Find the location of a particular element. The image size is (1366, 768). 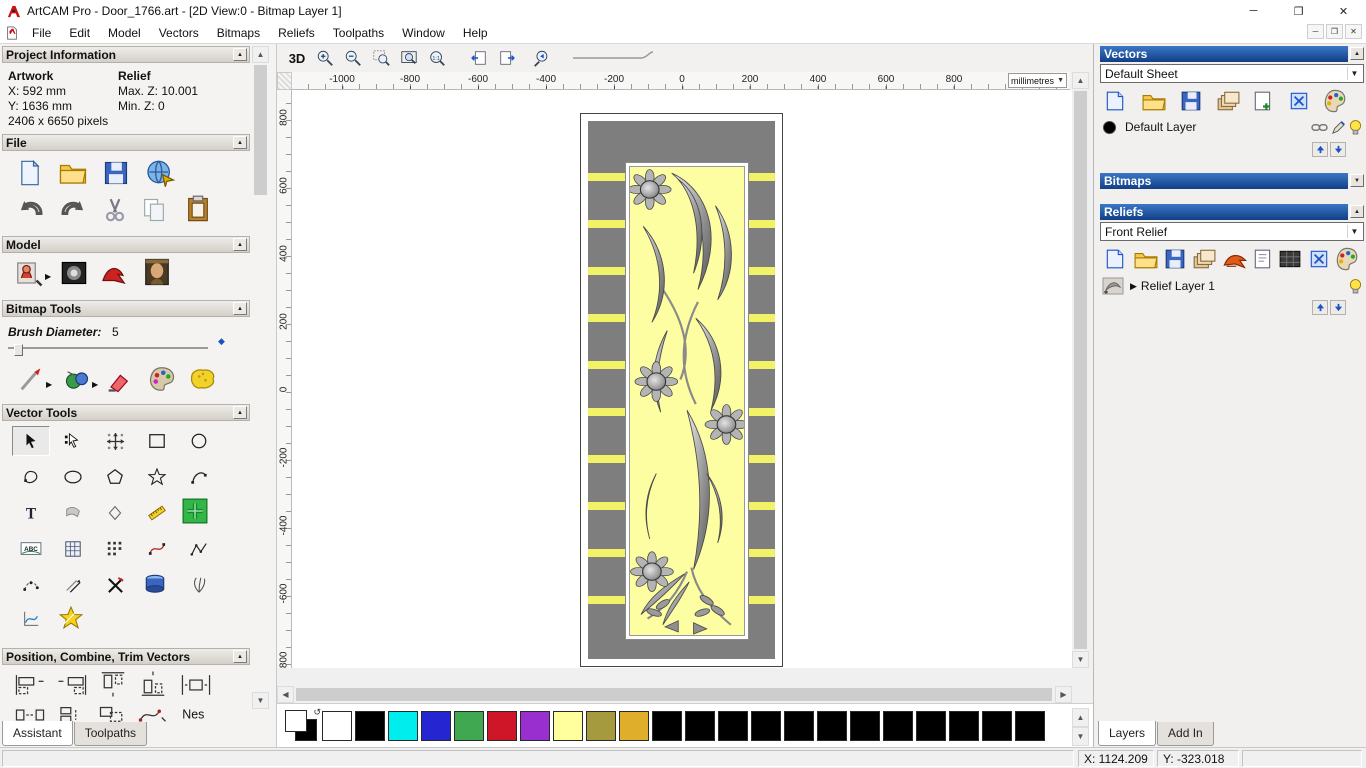

minimize-icon: ─ is located at coordinates (1253, 11).